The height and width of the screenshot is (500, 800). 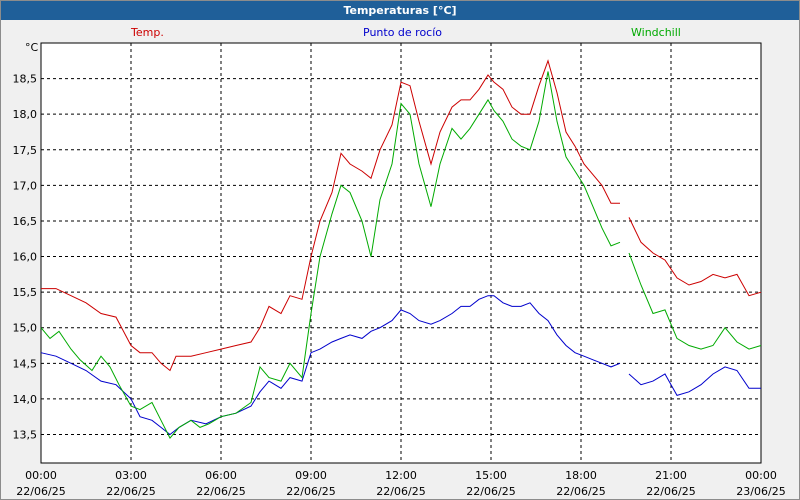 I want to click on y-tick-label: 15,0, so click(x=25, y=328).